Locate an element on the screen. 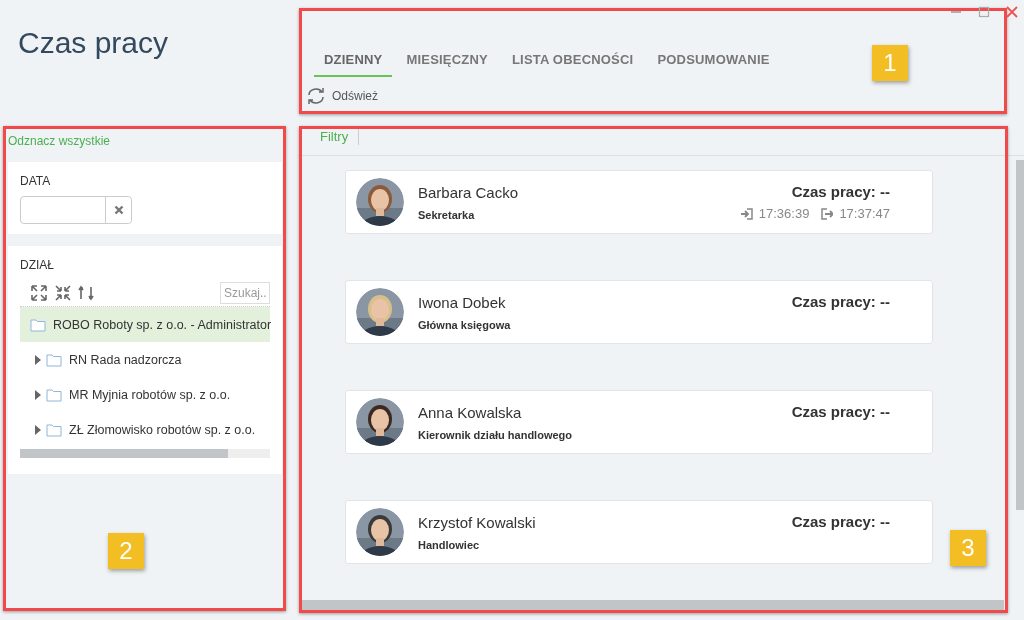 This screenshot has height=620, width=1024. clock-out-time: 17:37:47 is located at coordinates (864, 213).